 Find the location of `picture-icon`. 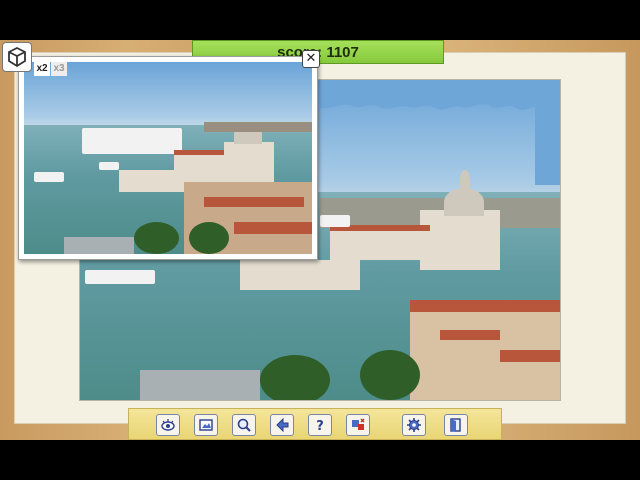

picture-icon is located at coordinates (206, 425).